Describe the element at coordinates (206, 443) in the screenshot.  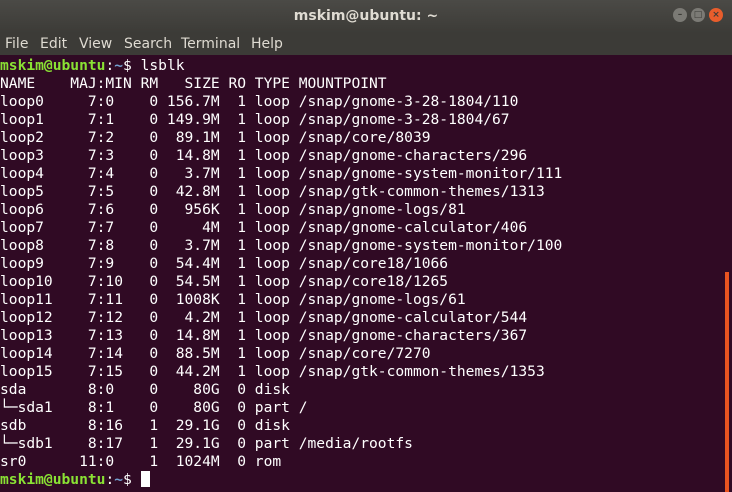
I see `output-line: └─sdb1 8:17 1 29.1G 0 part /media/rootfs` at that location.